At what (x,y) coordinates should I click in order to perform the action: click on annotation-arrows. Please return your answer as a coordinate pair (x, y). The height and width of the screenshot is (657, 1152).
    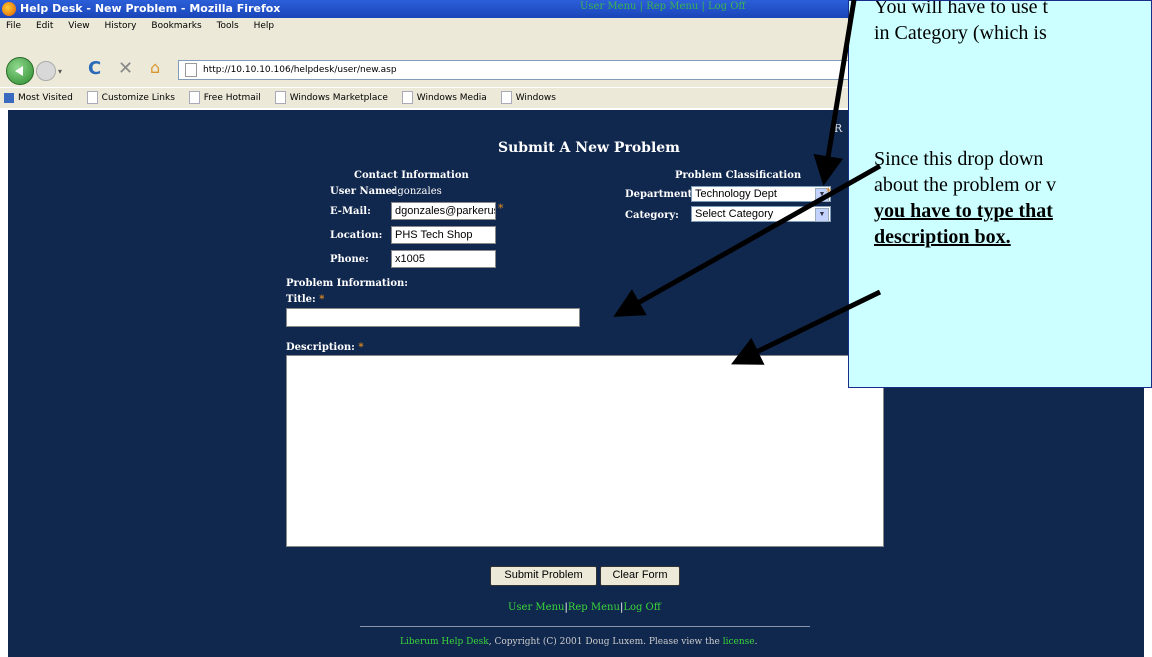
    Looking at the image, I should click on (747, 182).